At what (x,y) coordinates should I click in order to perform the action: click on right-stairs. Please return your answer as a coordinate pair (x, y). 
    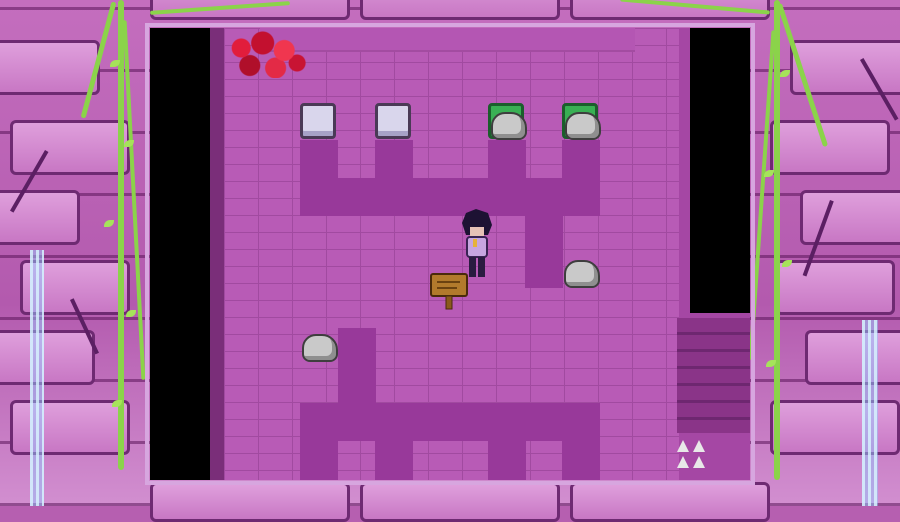
    Looking at the image, I should click on (713, 375).